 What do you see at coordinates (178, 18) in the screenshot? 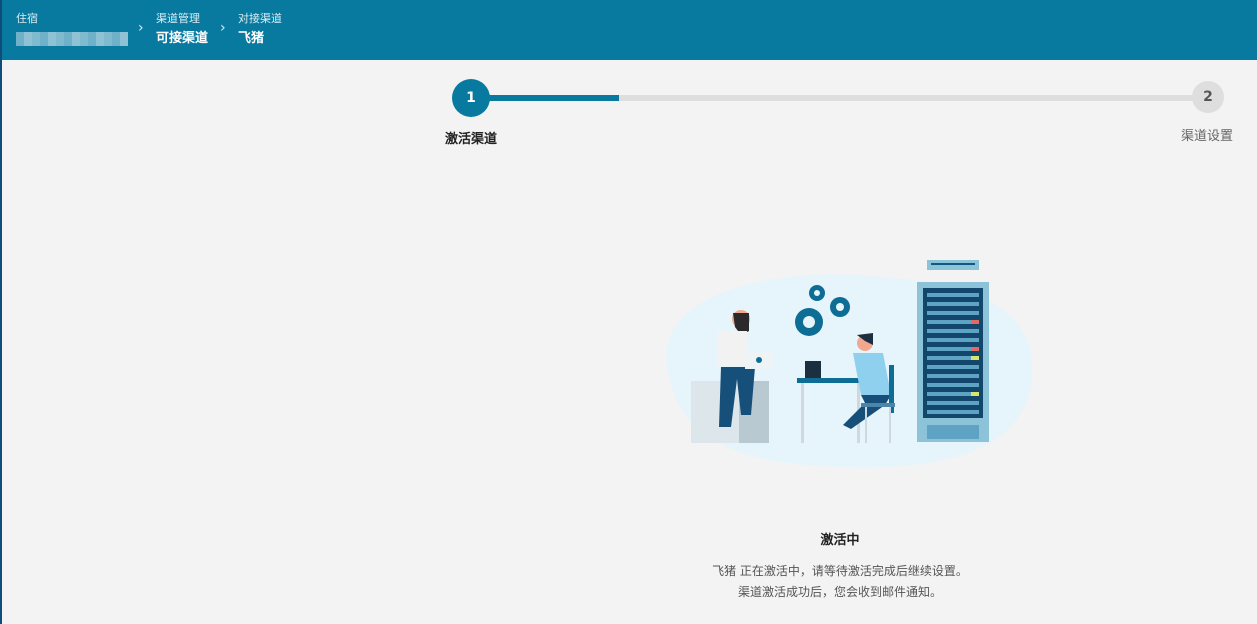
I see `breadcrumb-channel-management-label: 渠道管理` at bounding box center [178, 18].